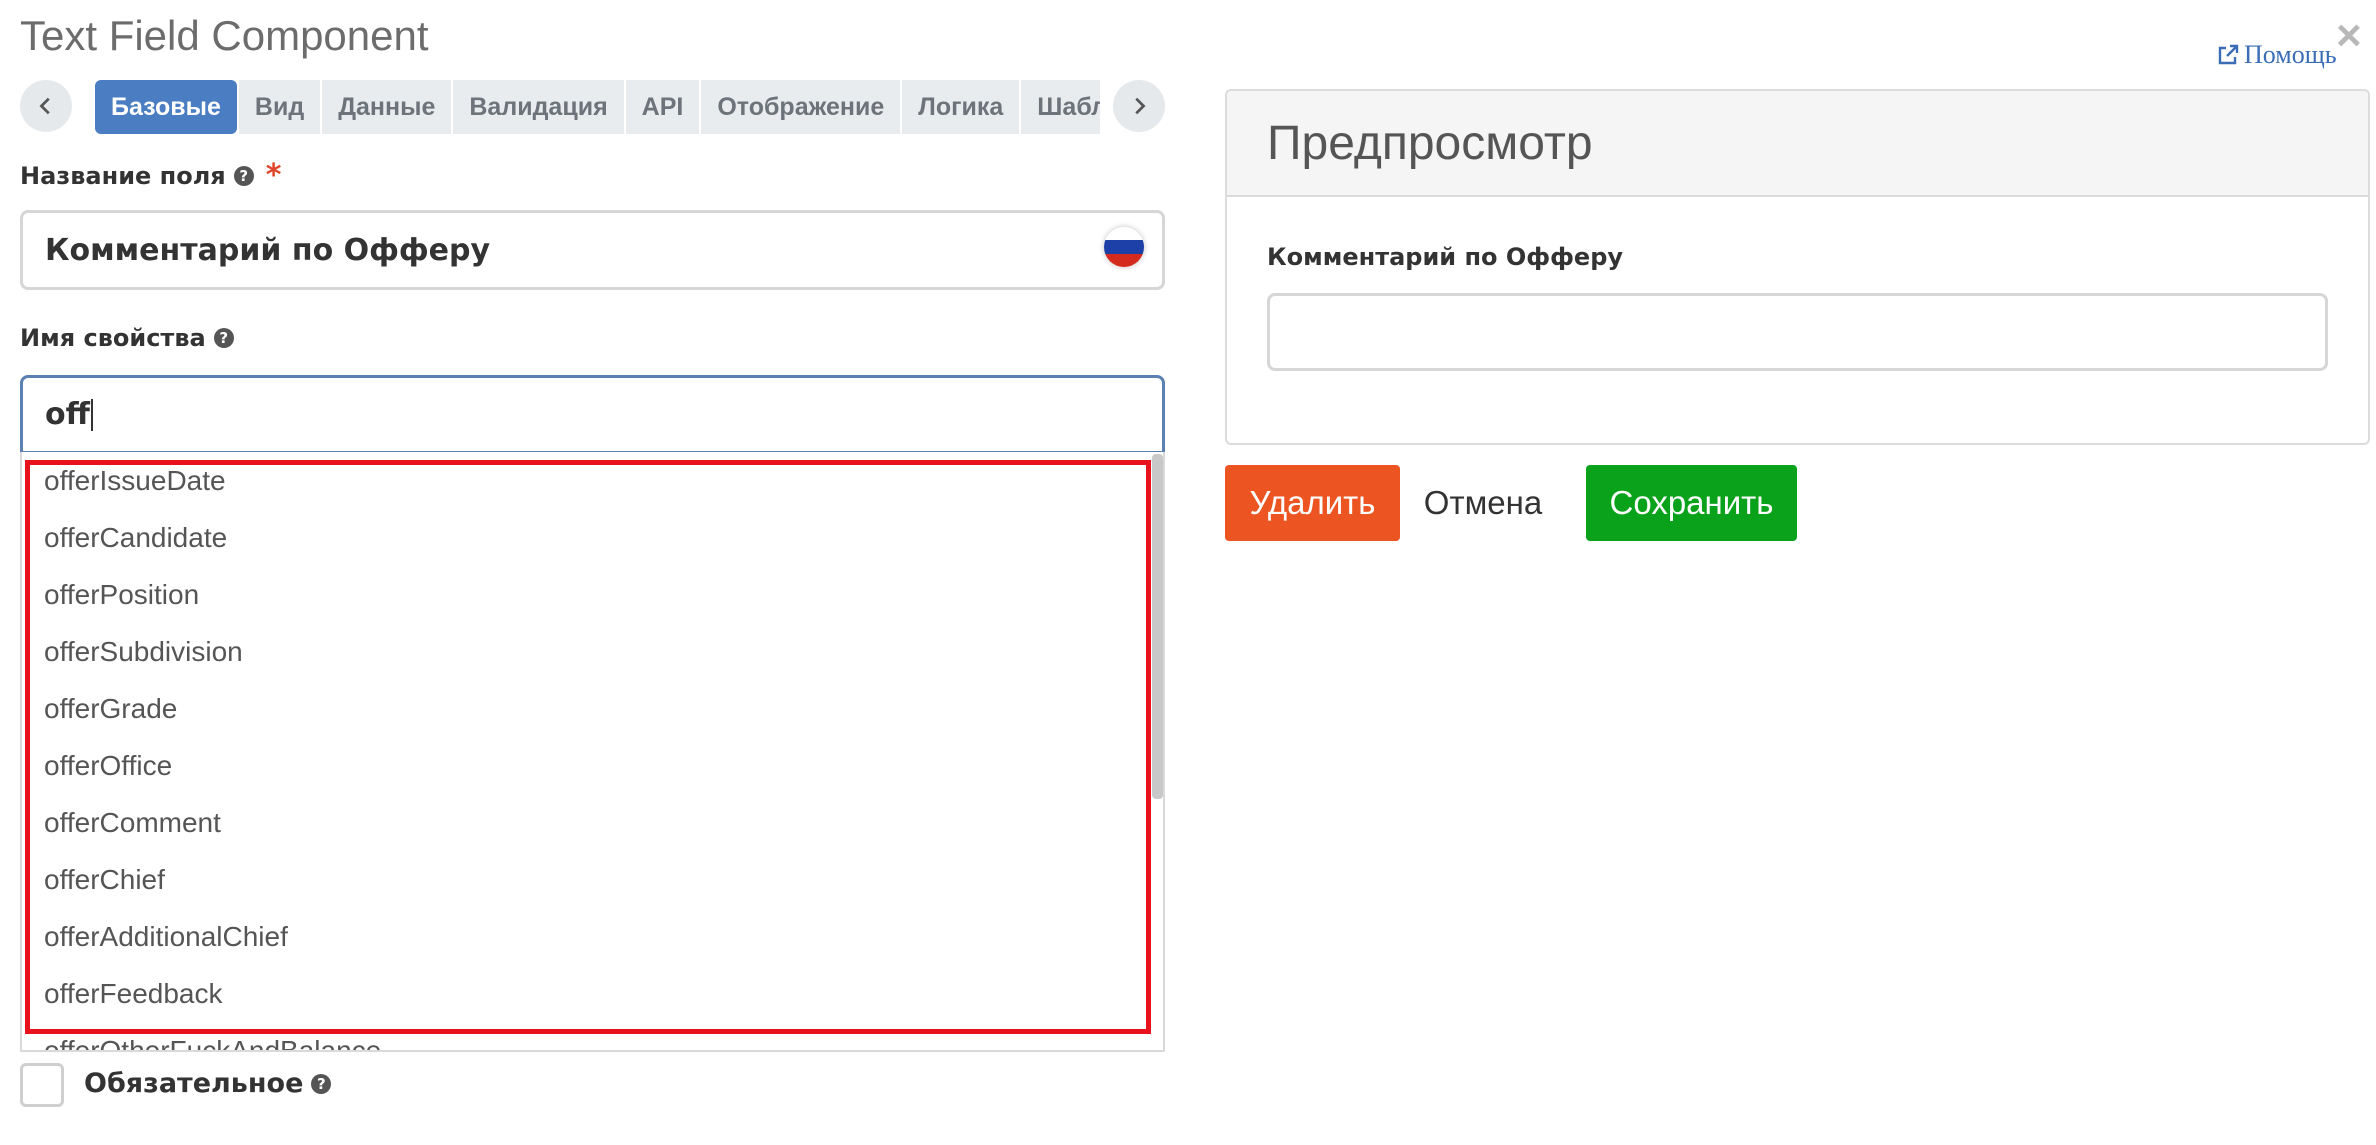  What do you see at coordinates (279, 107) in the screenshot?
I see `tab-view: Вид` at bounding box center [279, 107].